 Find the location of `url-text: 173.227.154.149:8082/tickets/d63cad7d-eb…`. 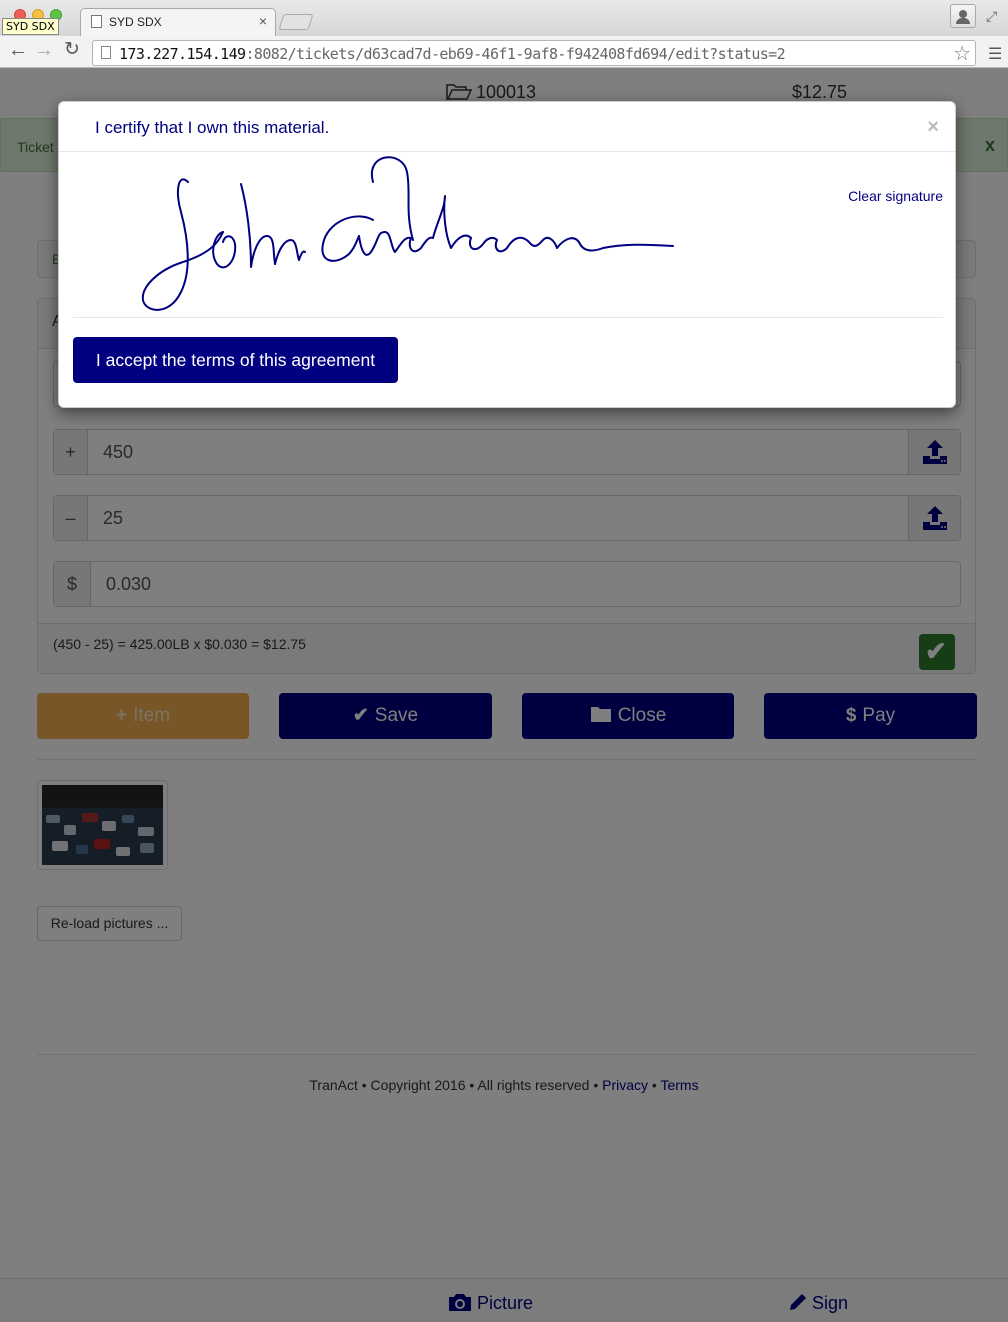

url-text: 173.227.154.149:8082/tickets/d63cad7d-eb… is located at coordinates (452, 54).